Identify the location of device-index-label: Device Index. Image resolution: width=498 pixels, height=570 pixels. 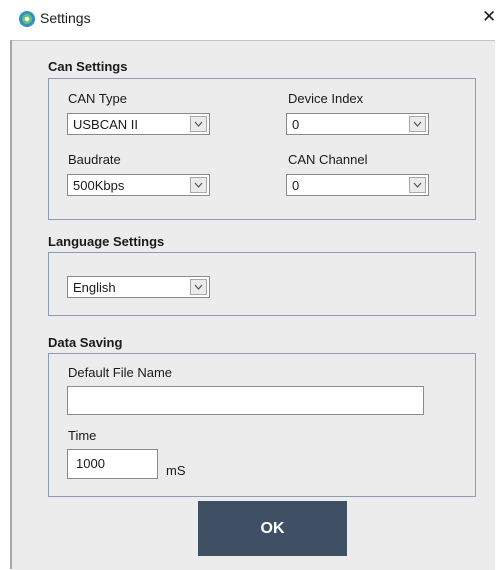
(326, 98).